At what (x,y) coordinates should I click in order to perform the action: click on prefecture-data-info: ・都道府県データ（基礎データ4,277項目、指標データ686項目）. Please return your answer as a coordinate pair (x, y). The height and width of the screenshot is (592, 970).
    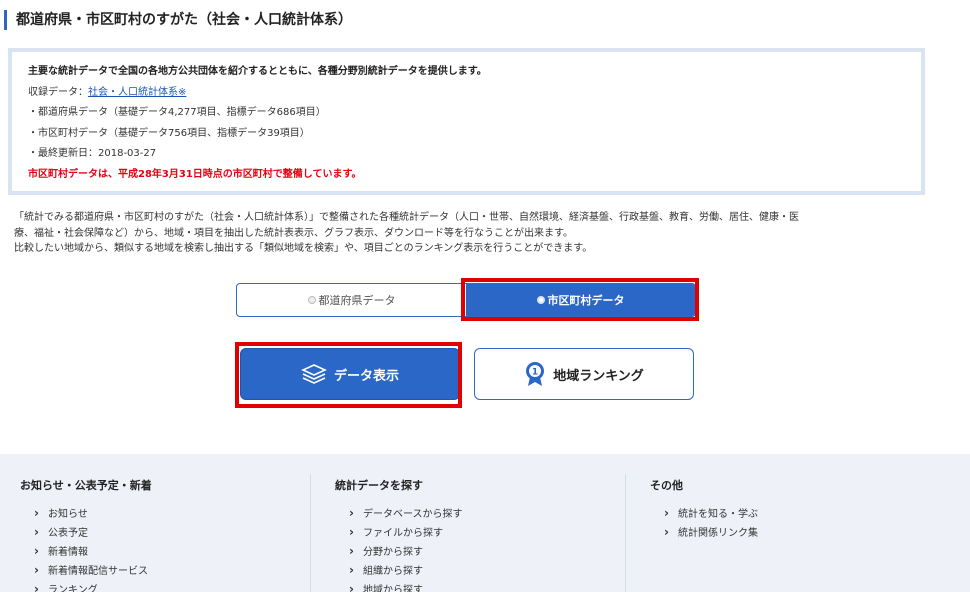
    Looking at the image, I should click on (177, 112).